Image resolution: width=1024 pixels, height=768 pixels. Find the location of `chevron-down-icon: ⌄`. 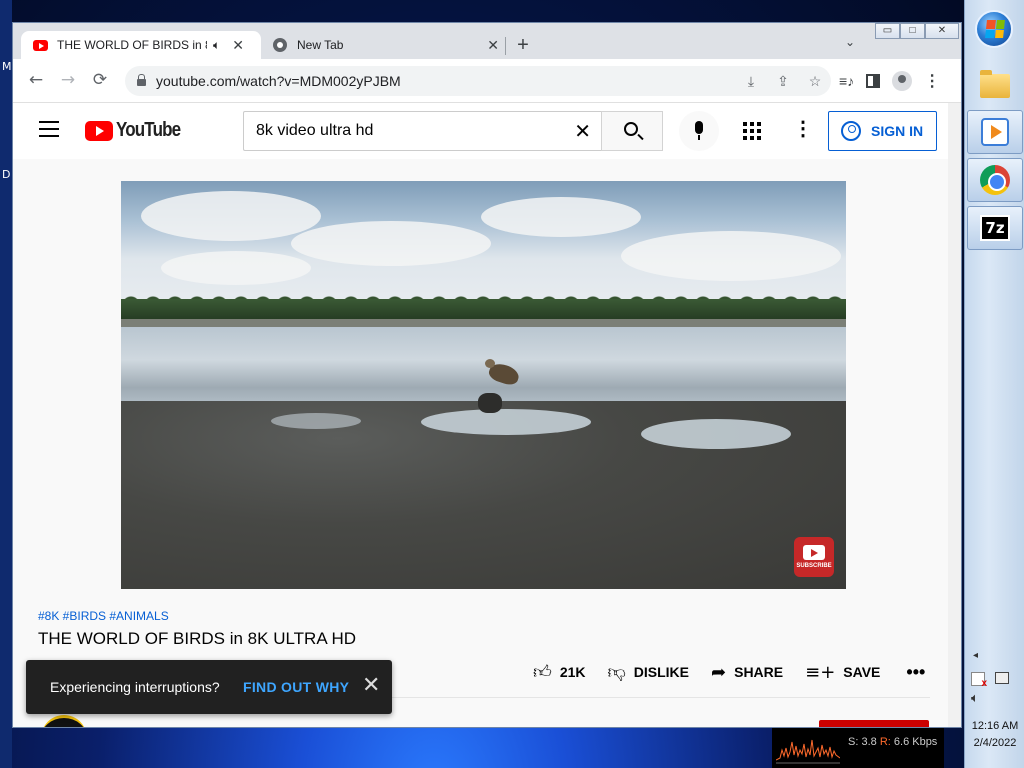

chevron-down-icon: ⌄ is located at coordinates (850, 42).